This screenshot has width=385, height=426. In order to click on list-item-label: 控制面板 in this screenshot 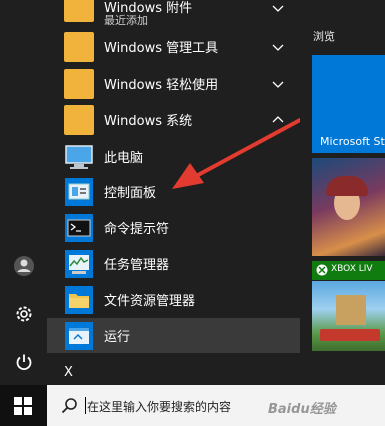, I will do `click(130, 193)`.